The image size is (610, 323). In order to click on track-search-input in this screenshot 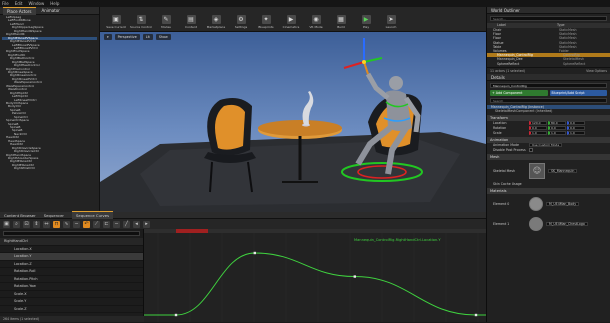, I will do `click(71, 233)`.